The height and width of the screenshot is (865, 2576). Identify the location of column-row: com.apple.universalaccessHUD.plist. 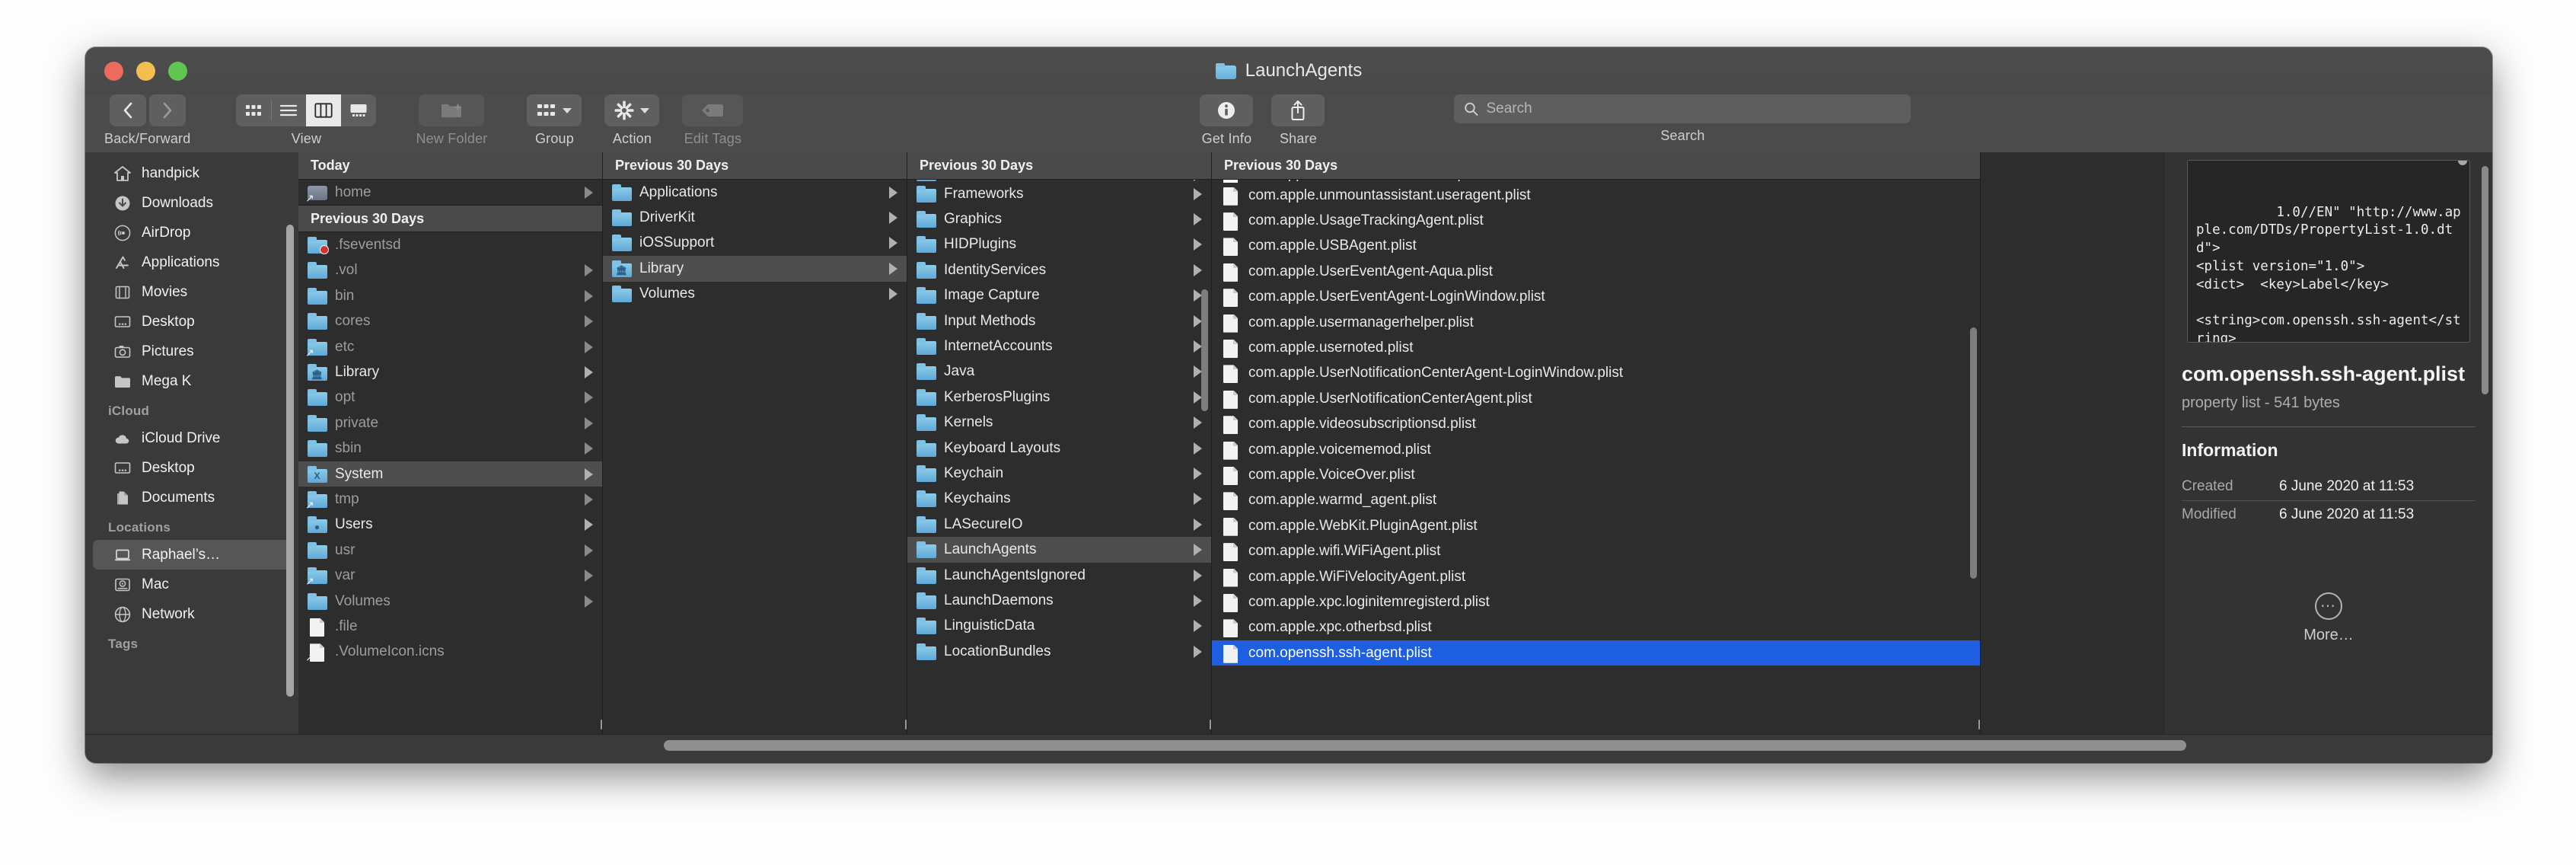
(1596, 181).